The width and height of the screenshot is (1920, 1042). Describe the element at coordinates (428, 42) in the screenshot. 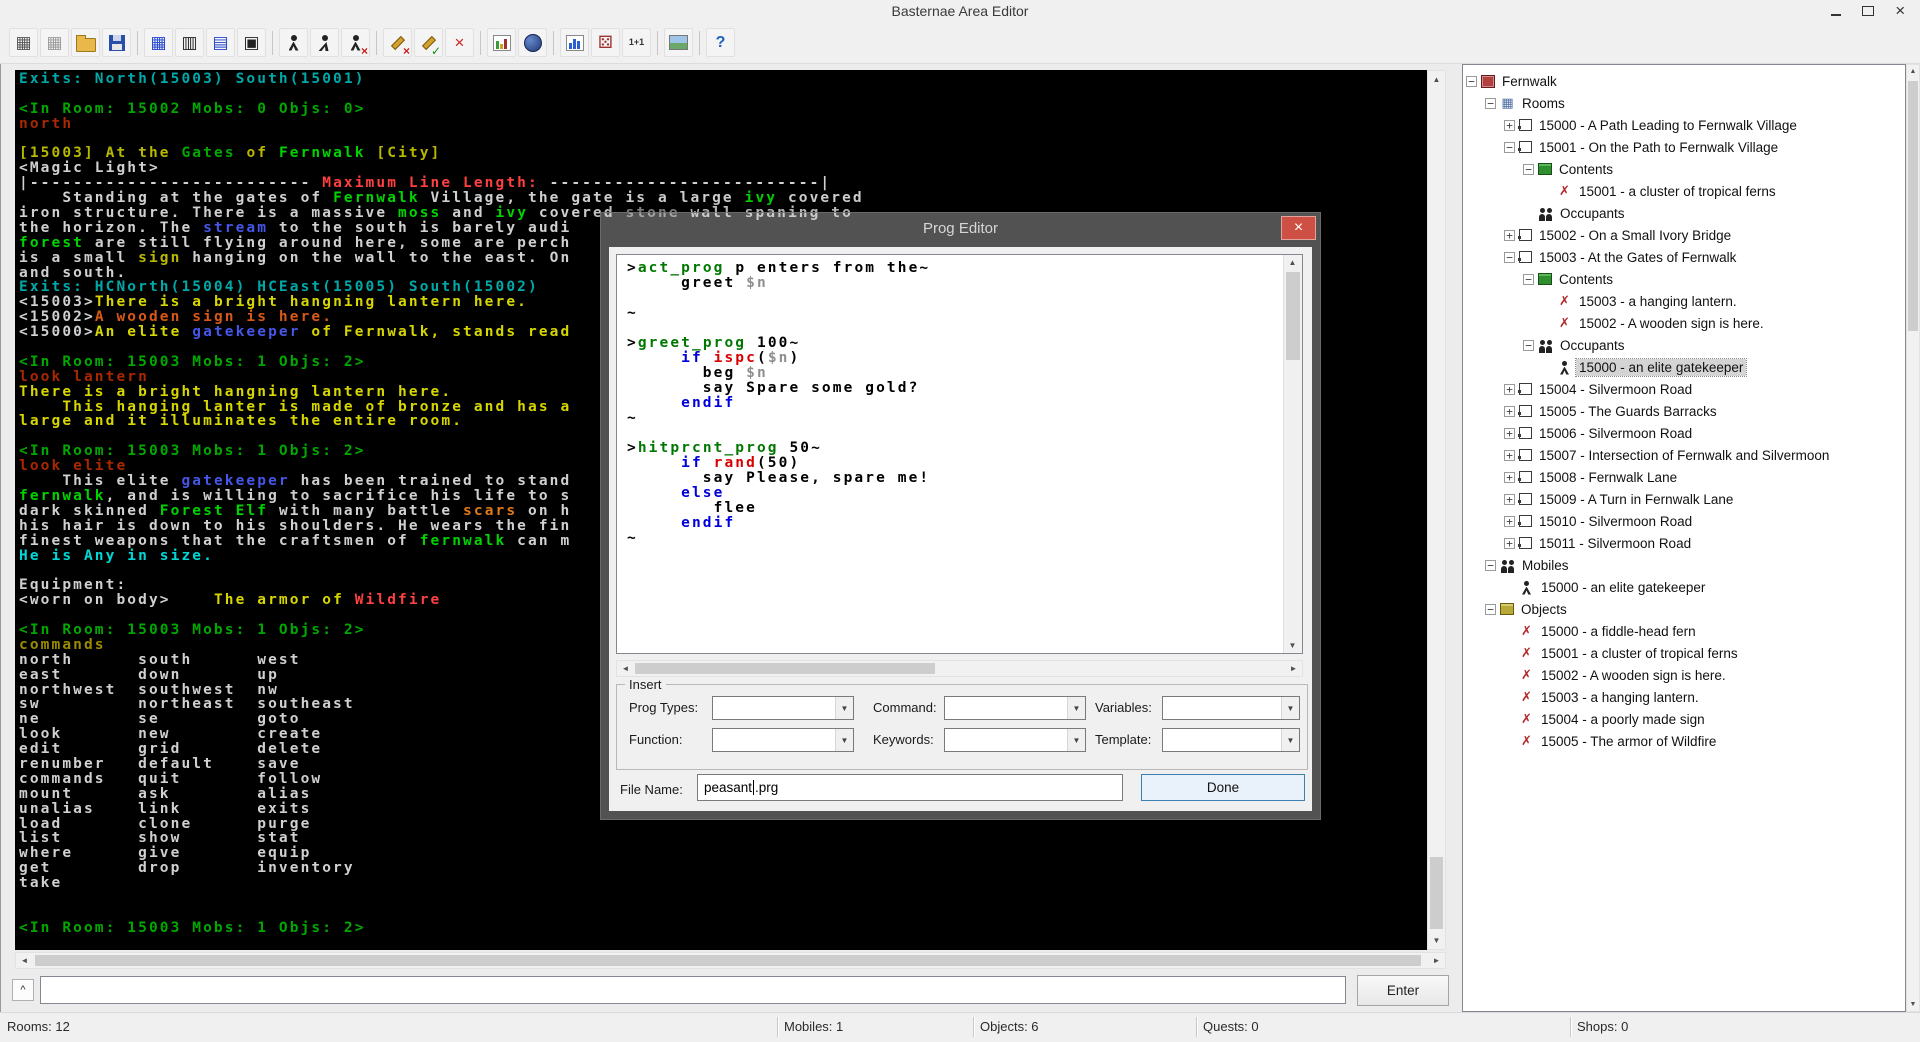

I see `prog-check-button: ✓` at that location.